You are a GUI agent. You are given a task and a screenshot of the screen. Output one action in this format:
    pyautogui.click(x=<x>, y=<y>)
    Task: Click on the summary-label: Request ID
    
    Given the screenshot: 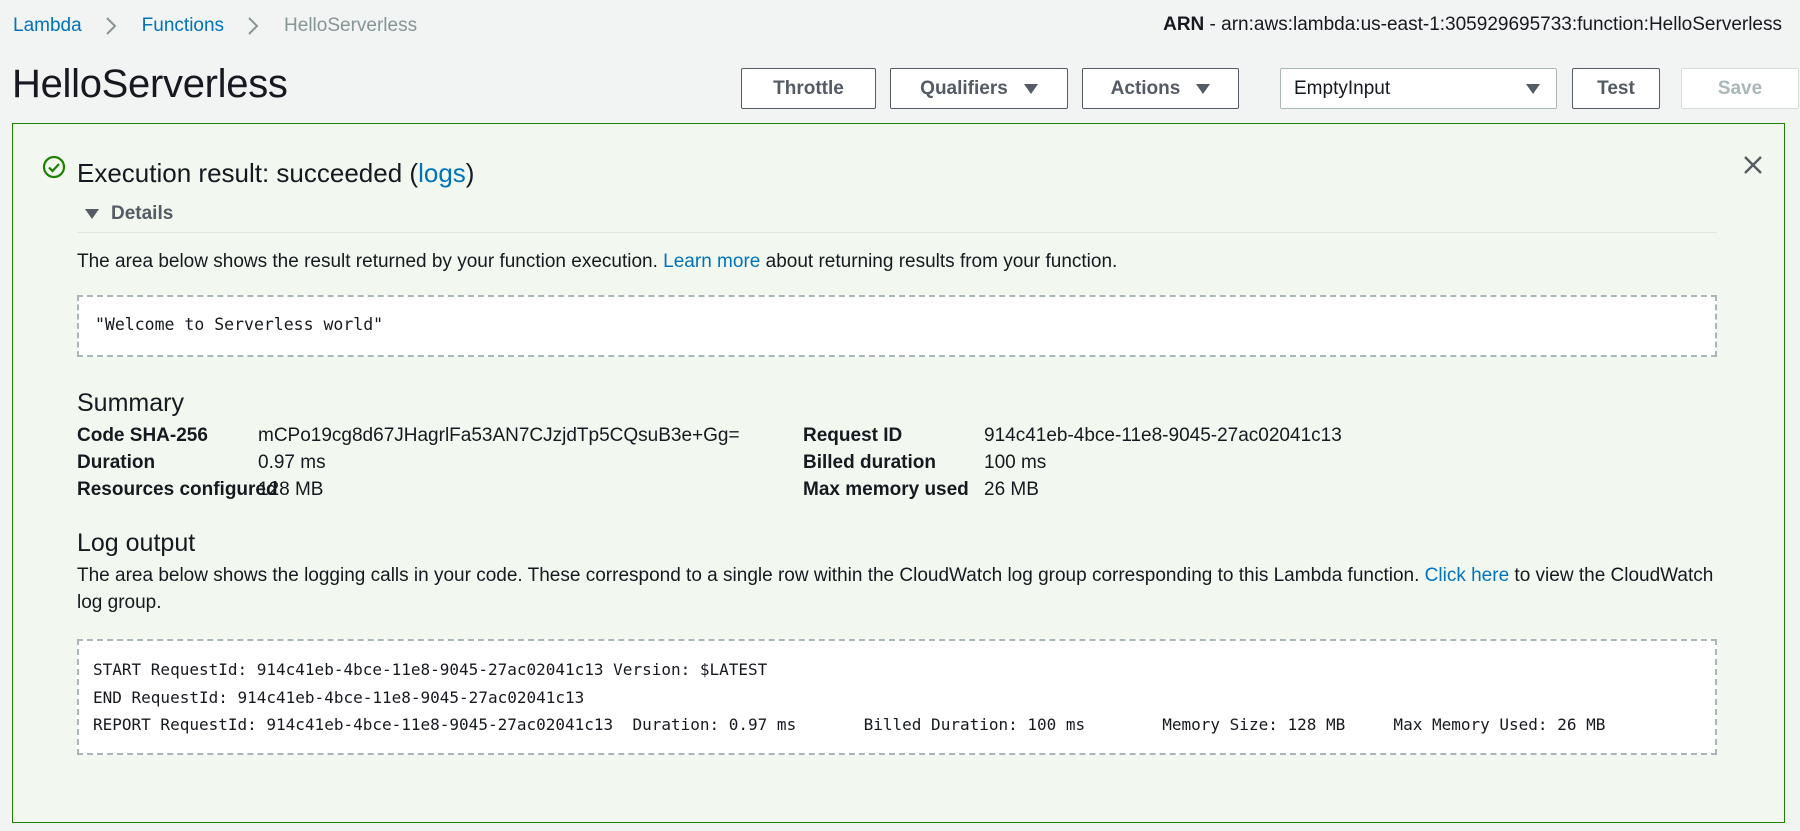 What is the action you would take?
    pyautogui.click(x=853, y=435)
    